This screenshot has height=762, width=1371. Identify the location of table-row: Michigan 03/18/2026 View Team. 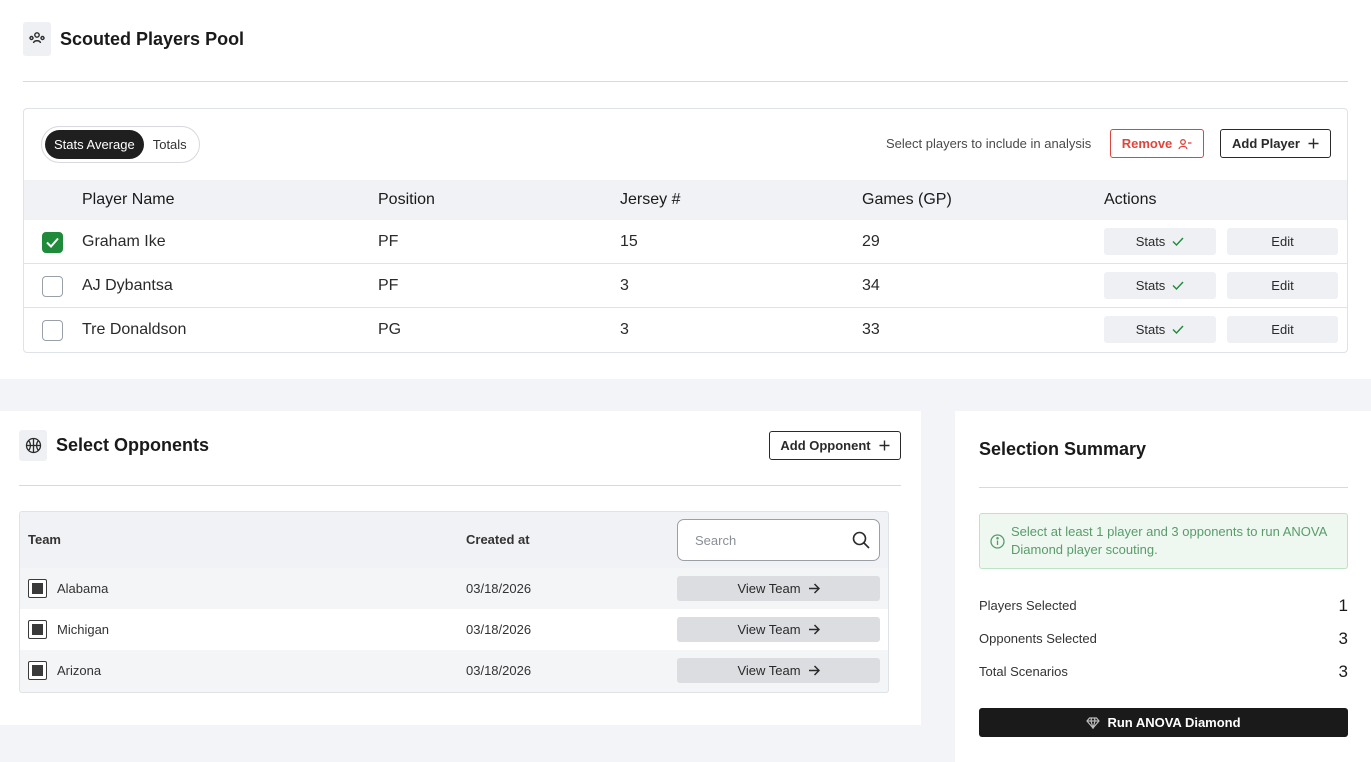
(454, 629).